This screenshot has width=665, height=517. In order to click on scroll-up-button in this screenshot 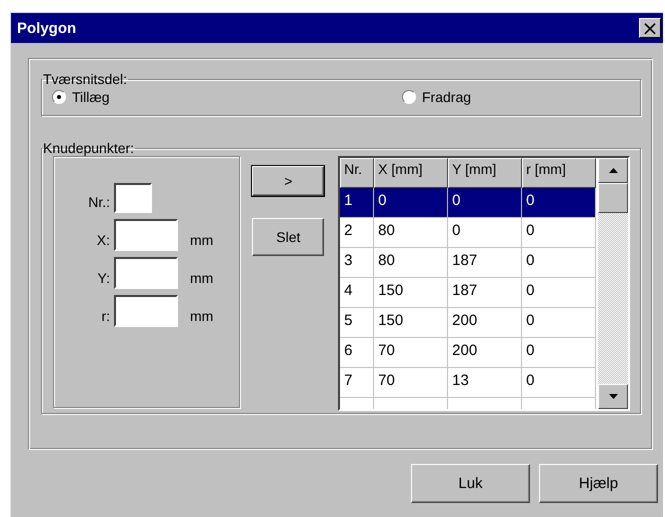, I will do `click(613, 170)`.